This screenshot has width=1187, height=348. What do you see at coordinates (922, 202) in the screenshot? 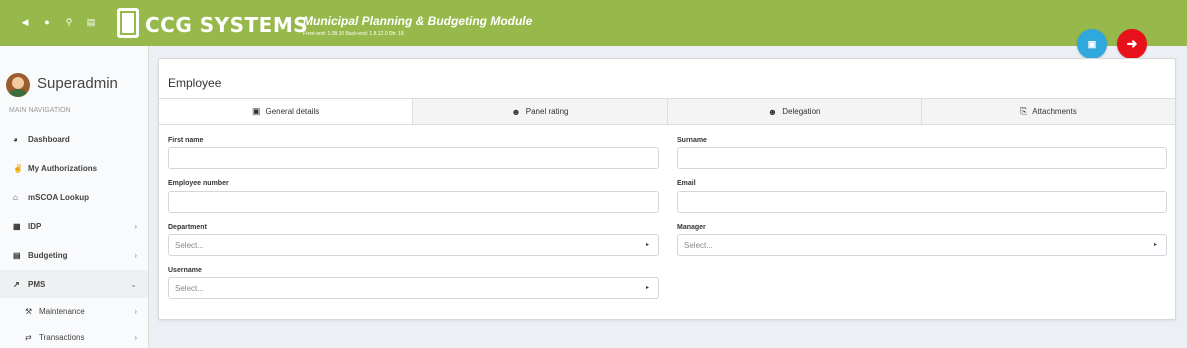
I see `email-field` at bounding box center [922, 202].